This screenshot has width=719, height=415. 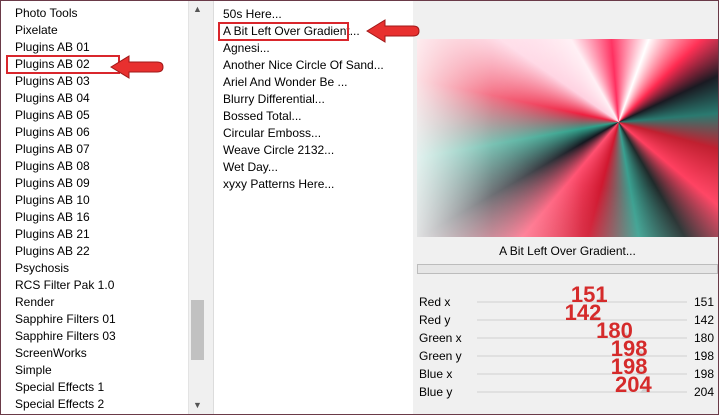 What do you see at coordinates (102, 13) in the screenshot?
I see `category-item: Photo Tools` at bounding box center [102, 13].